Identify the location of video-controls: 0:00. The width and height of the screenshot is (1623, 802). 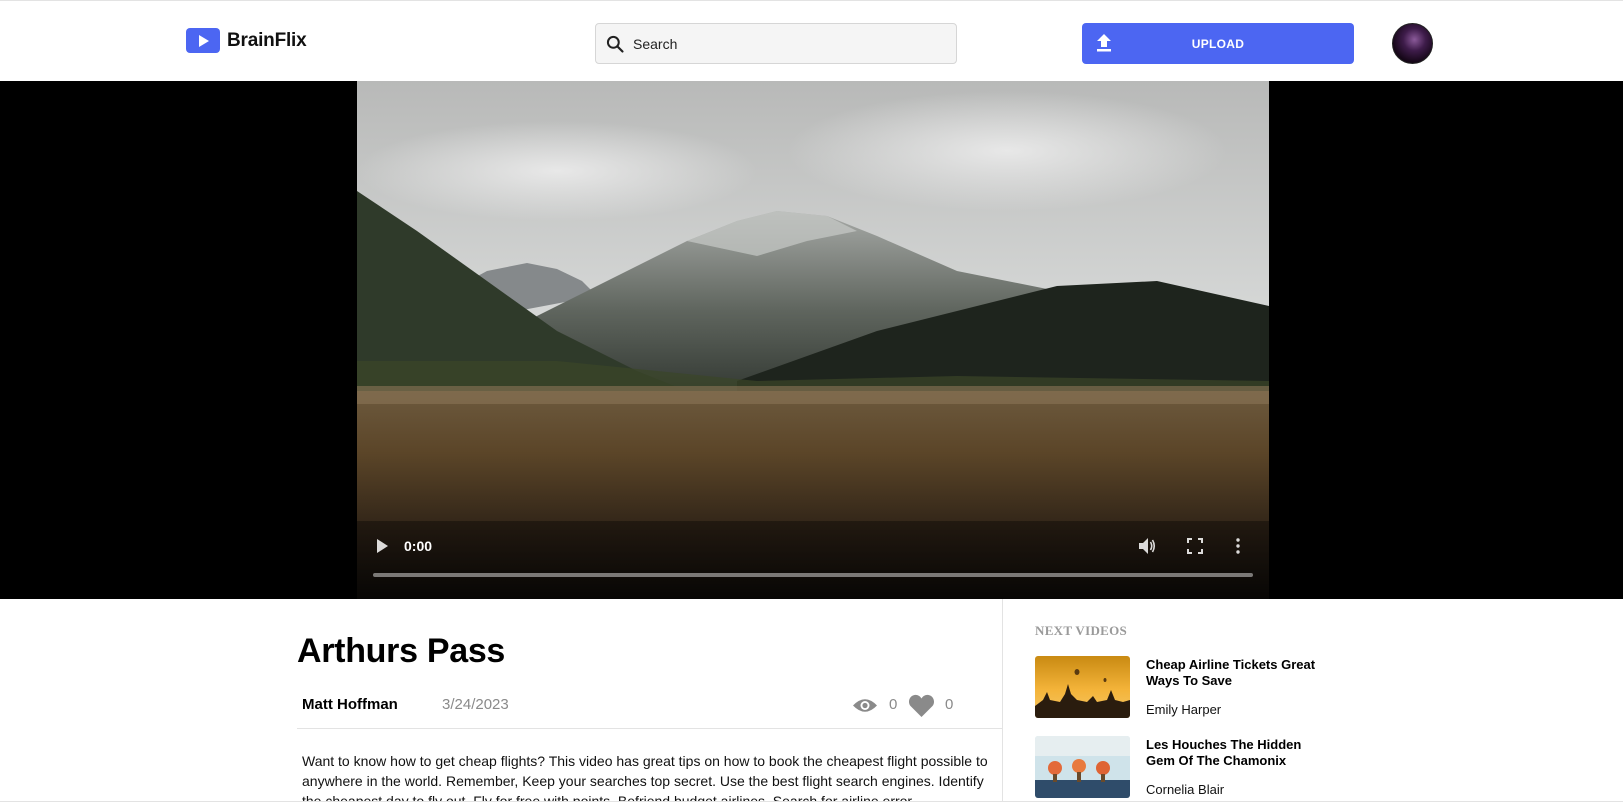
(813, 560).